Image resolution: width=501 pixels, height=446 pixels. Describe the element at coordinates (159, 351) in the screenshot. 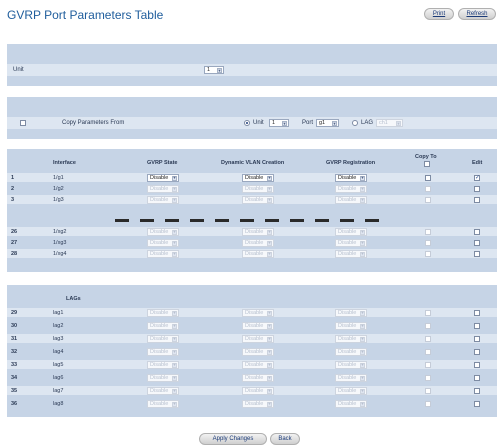

I see `gvrp-state-select-value: Disable` at that location.